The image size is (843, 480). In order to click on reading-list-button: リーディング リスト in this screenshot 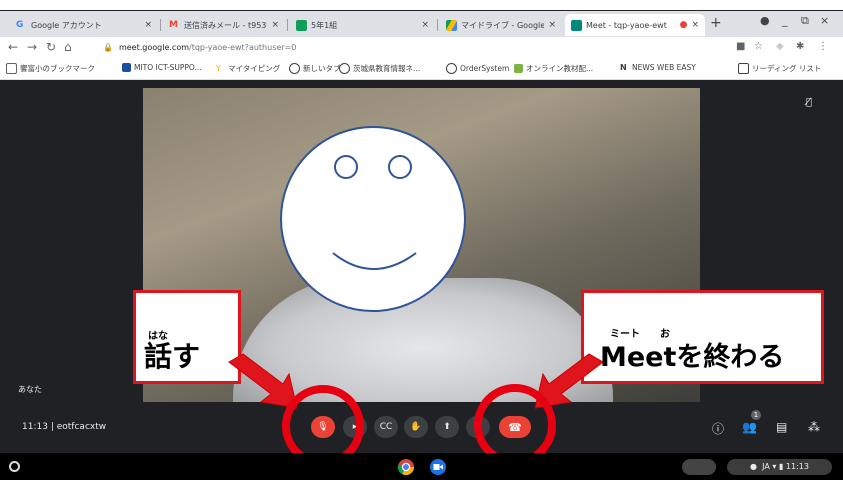, I will do `click(779, 68)`.